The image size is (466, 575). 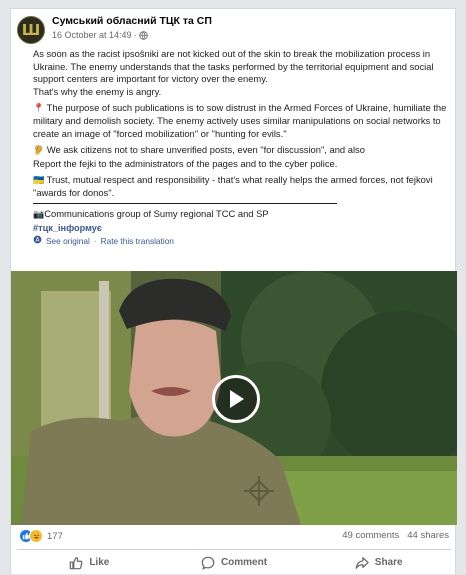 What do you see at coordinates (55, 536) in the screenshot?
I see `reaction-count: 177` at bounding box center [55, 536].